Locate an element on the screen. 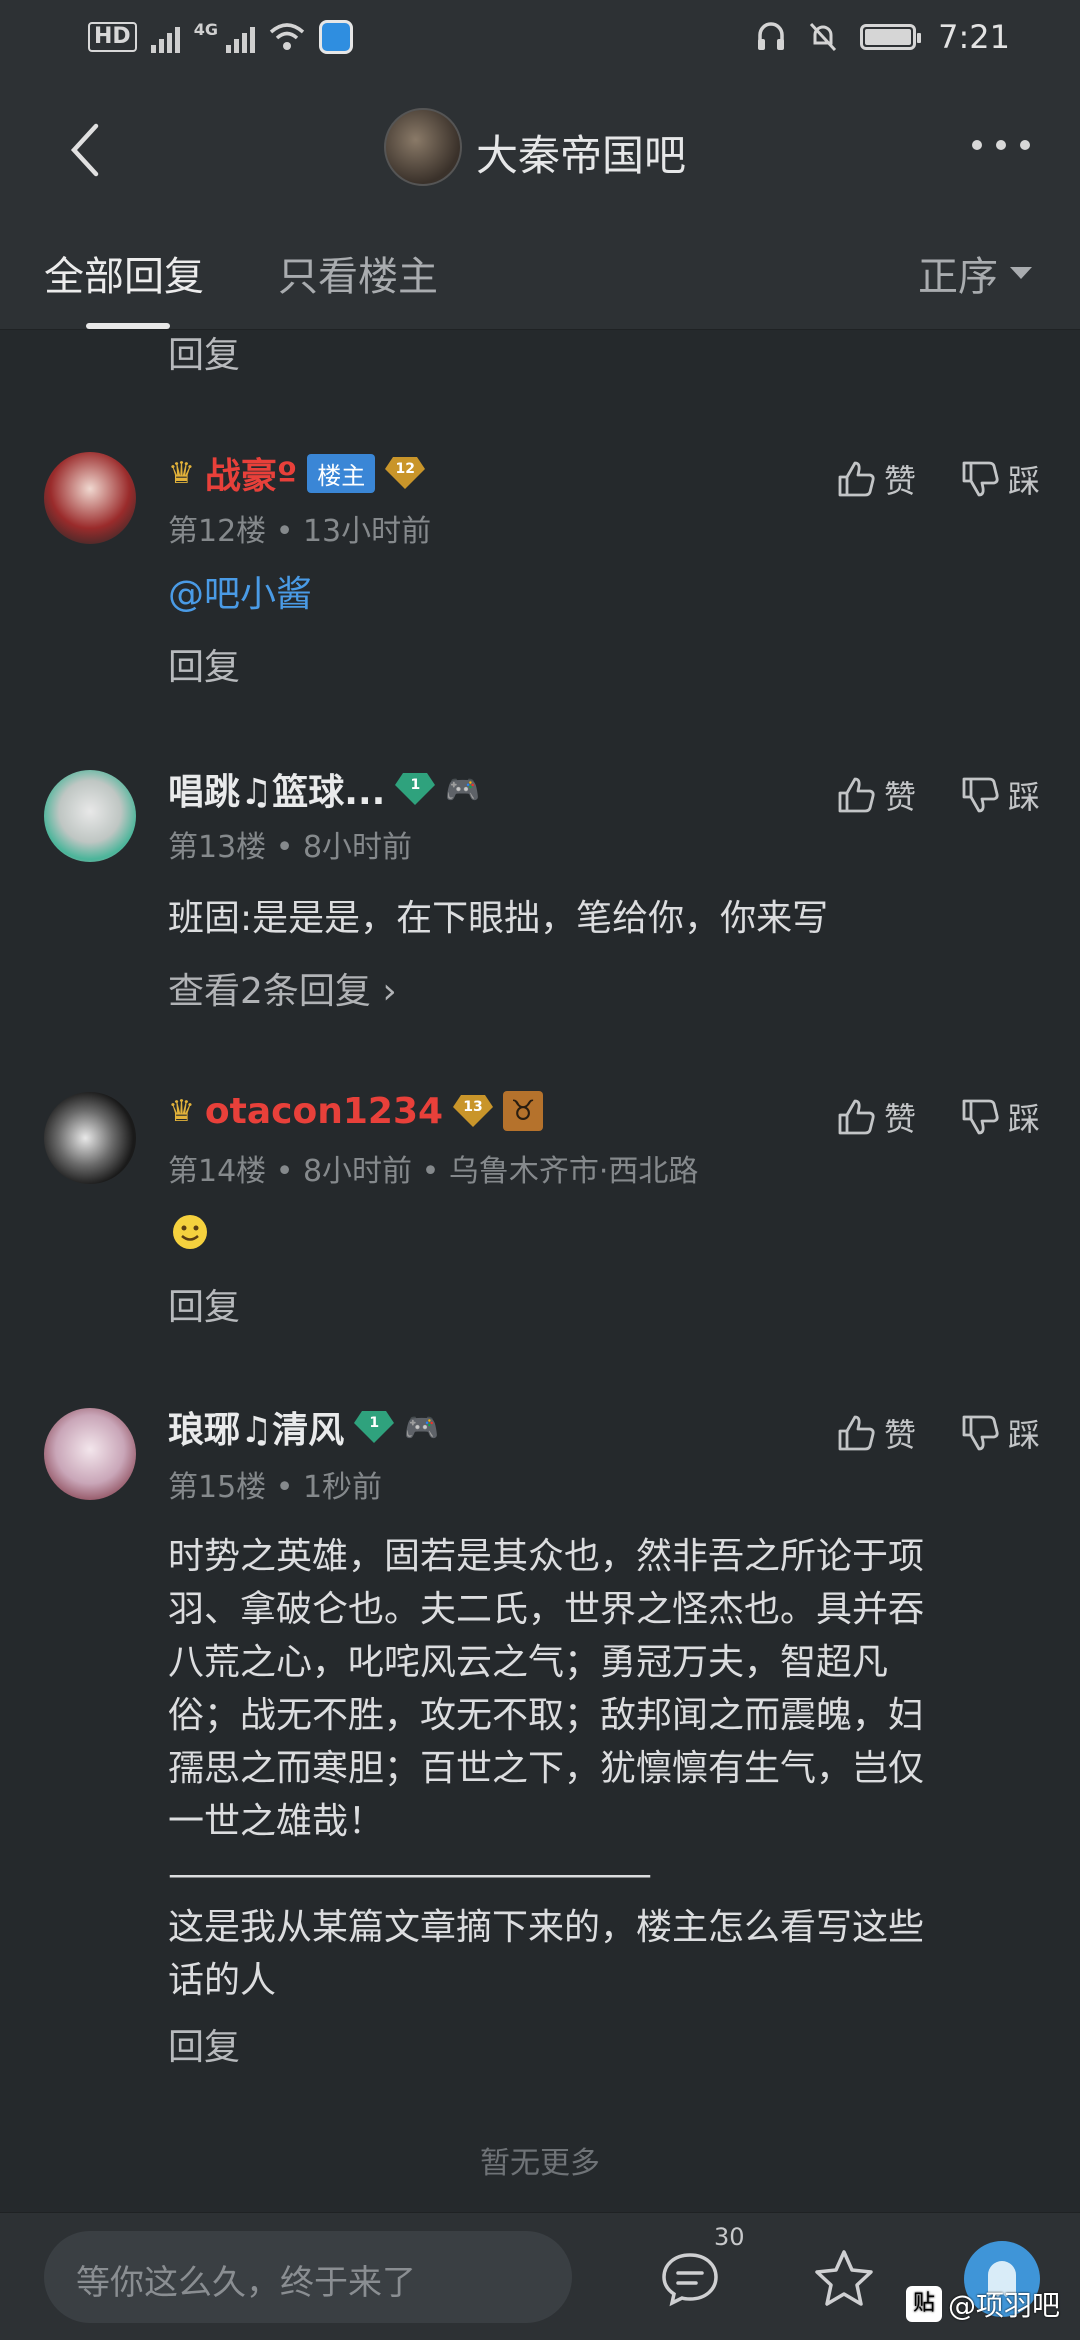 The height and width of the screenshot is (2340, 1080). status-right: 7:21 is located at coordinates (883, 37).